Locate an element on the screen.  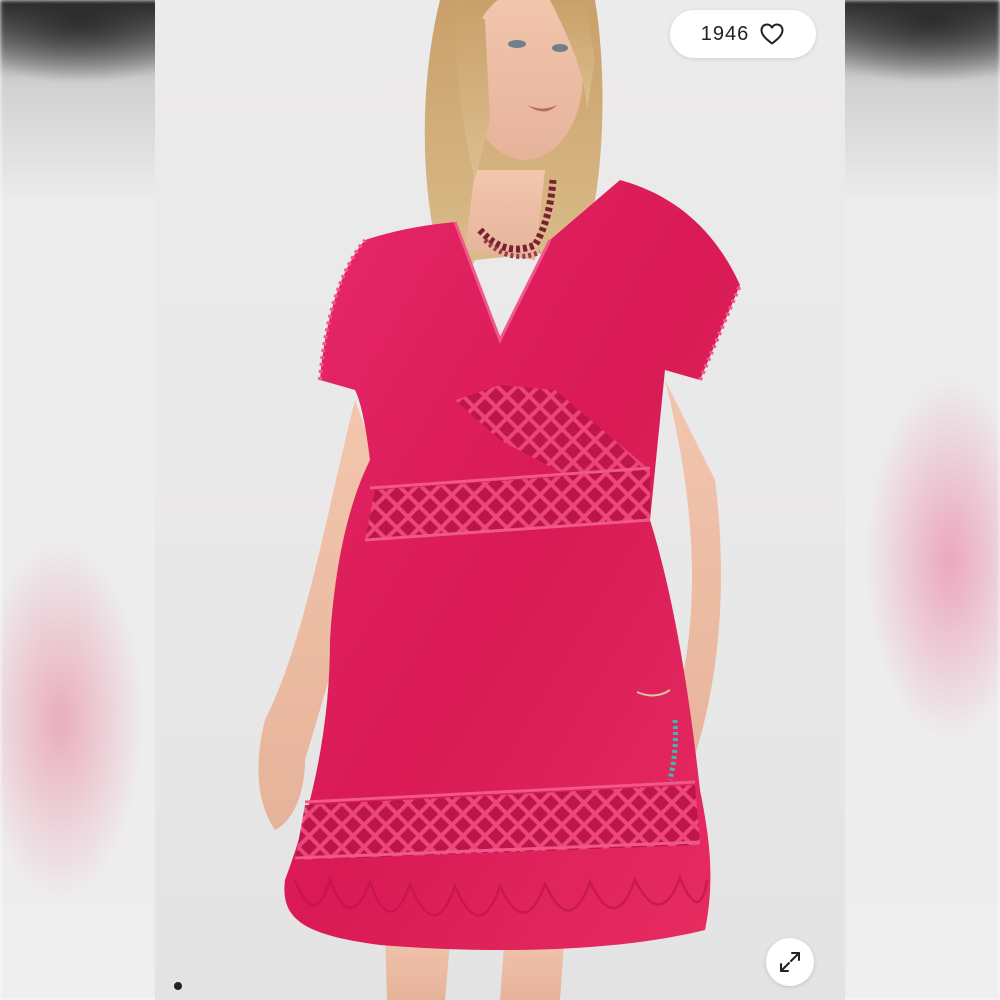
like-button: 1946 is located at coordinates (743, 34).